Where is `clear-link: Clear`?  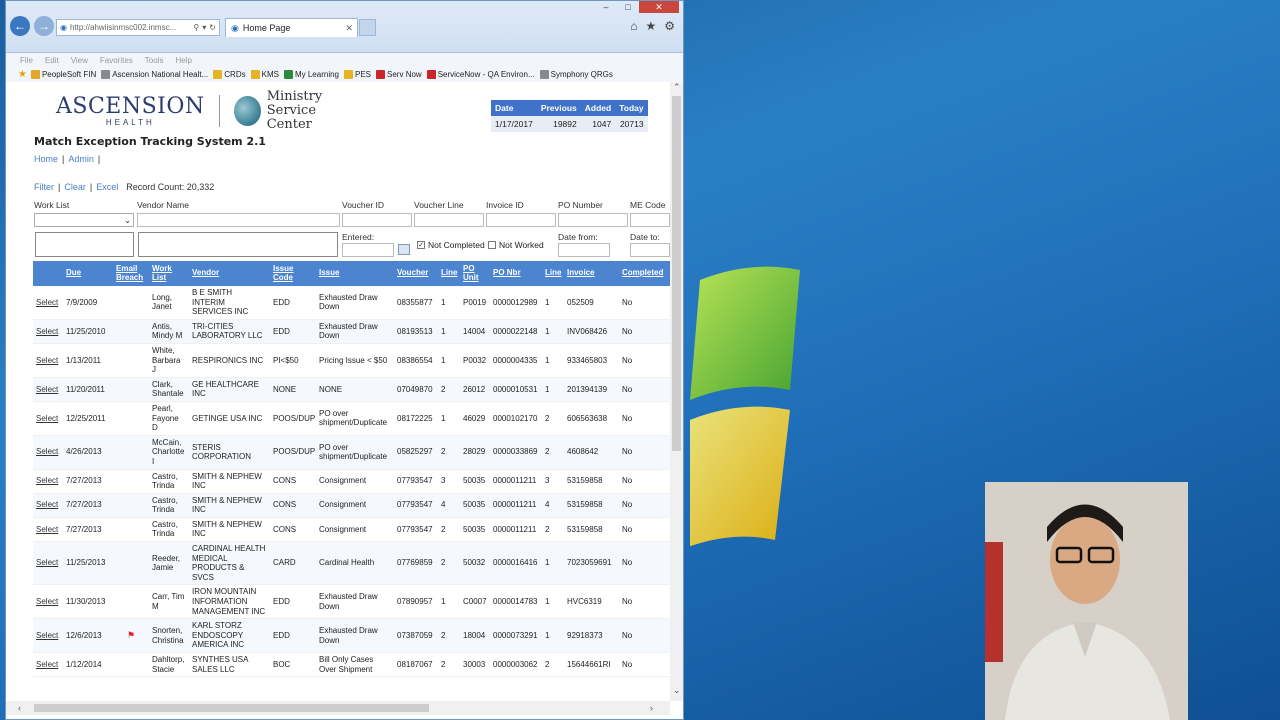
clear-link: Clear is located at coordinates (75, 187).